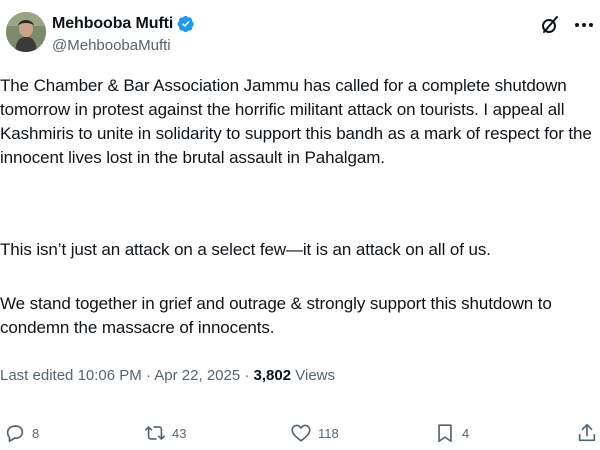  Describe the element at coordinates (36, 433) in the screenshot. I see `reply-count: 8` at that location.